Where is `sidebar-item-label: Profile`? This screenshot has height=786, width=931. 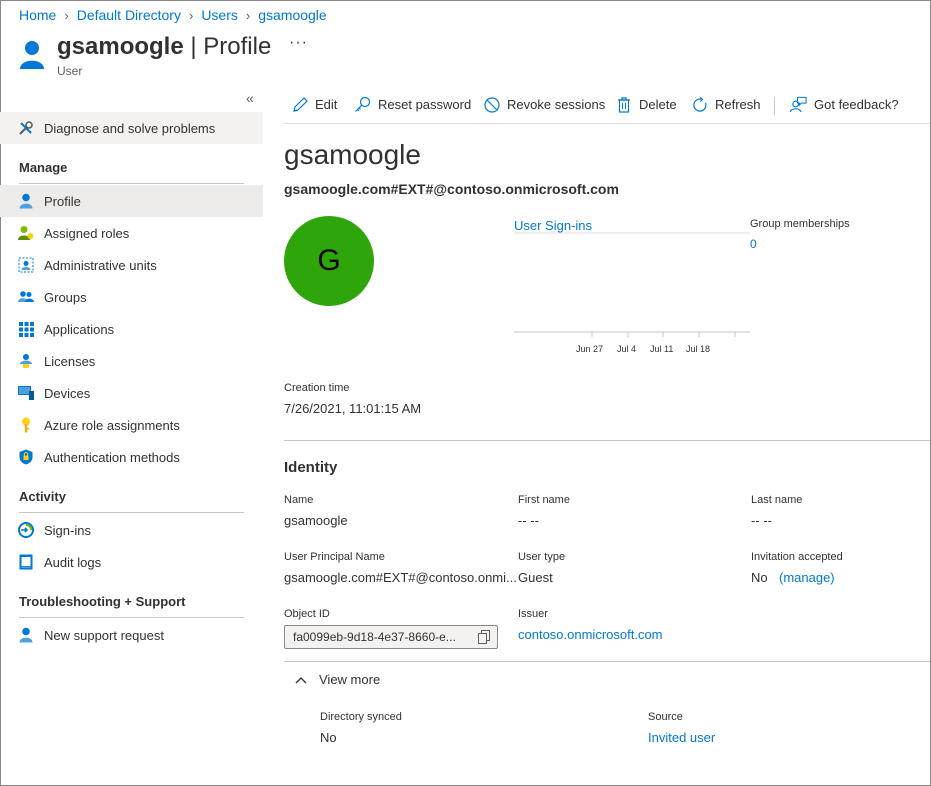 sidebar-item-label: Profile is located at coordinates (62, 201).